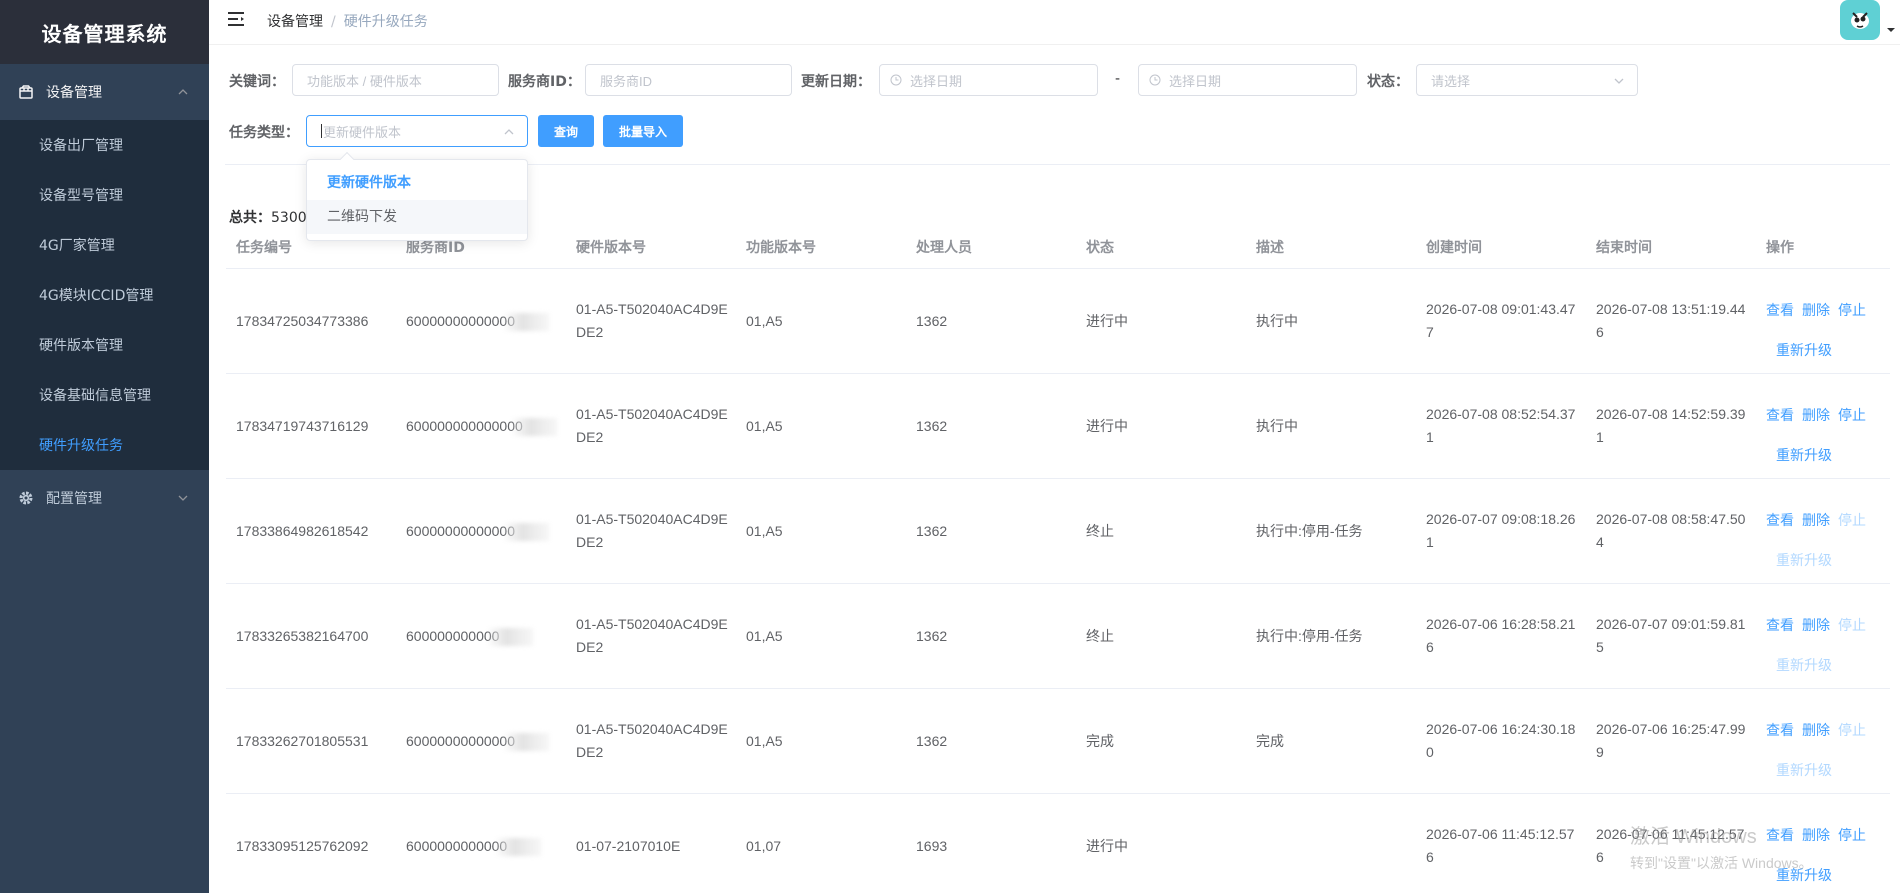 This screenshot has height=893, width=1900. Describe the element at coordinates (104, 145) in the screenshot. I see `sidebar-item-factory: 设备出厂管理` at that location.